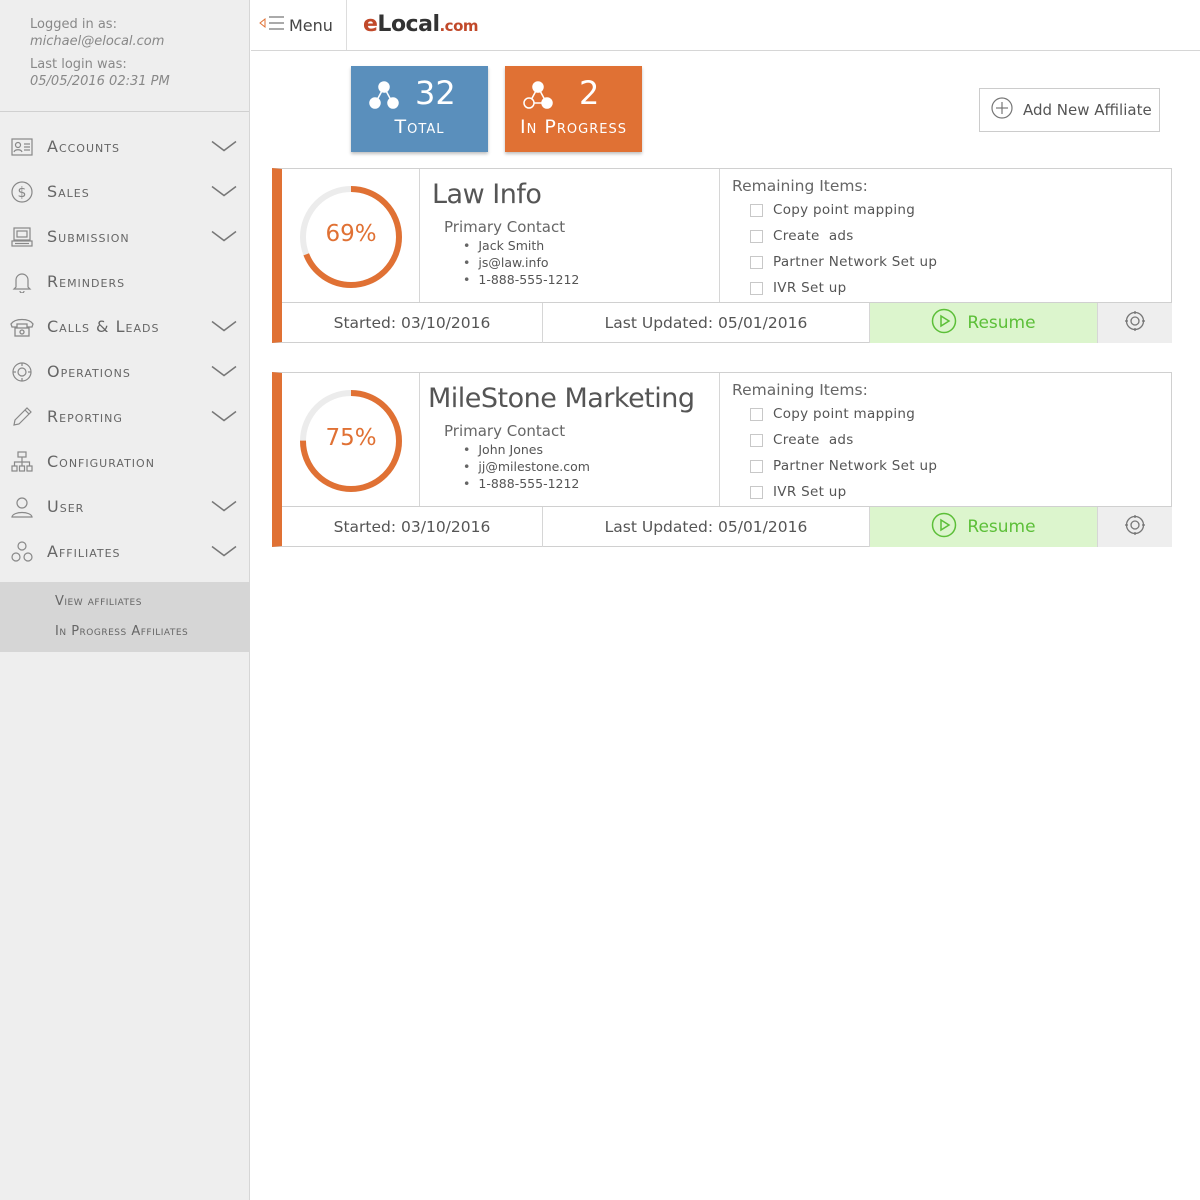 Image resolution: width=1200 pixels, height=1200 pixels. Describe the element at coordinates (22, 327) in the screenshot. I see `phone-icon` at that location.